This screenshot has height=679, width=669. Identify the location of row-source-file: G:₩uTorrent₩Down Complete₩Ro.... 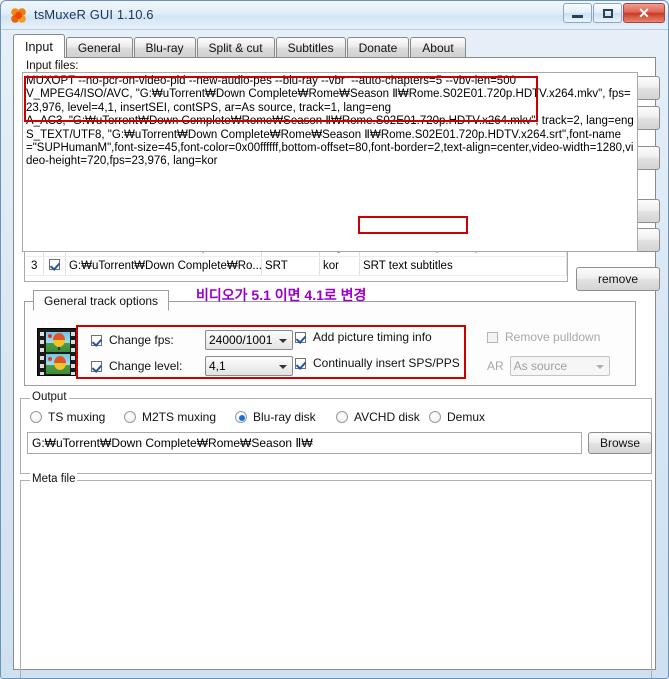
(163, 266).